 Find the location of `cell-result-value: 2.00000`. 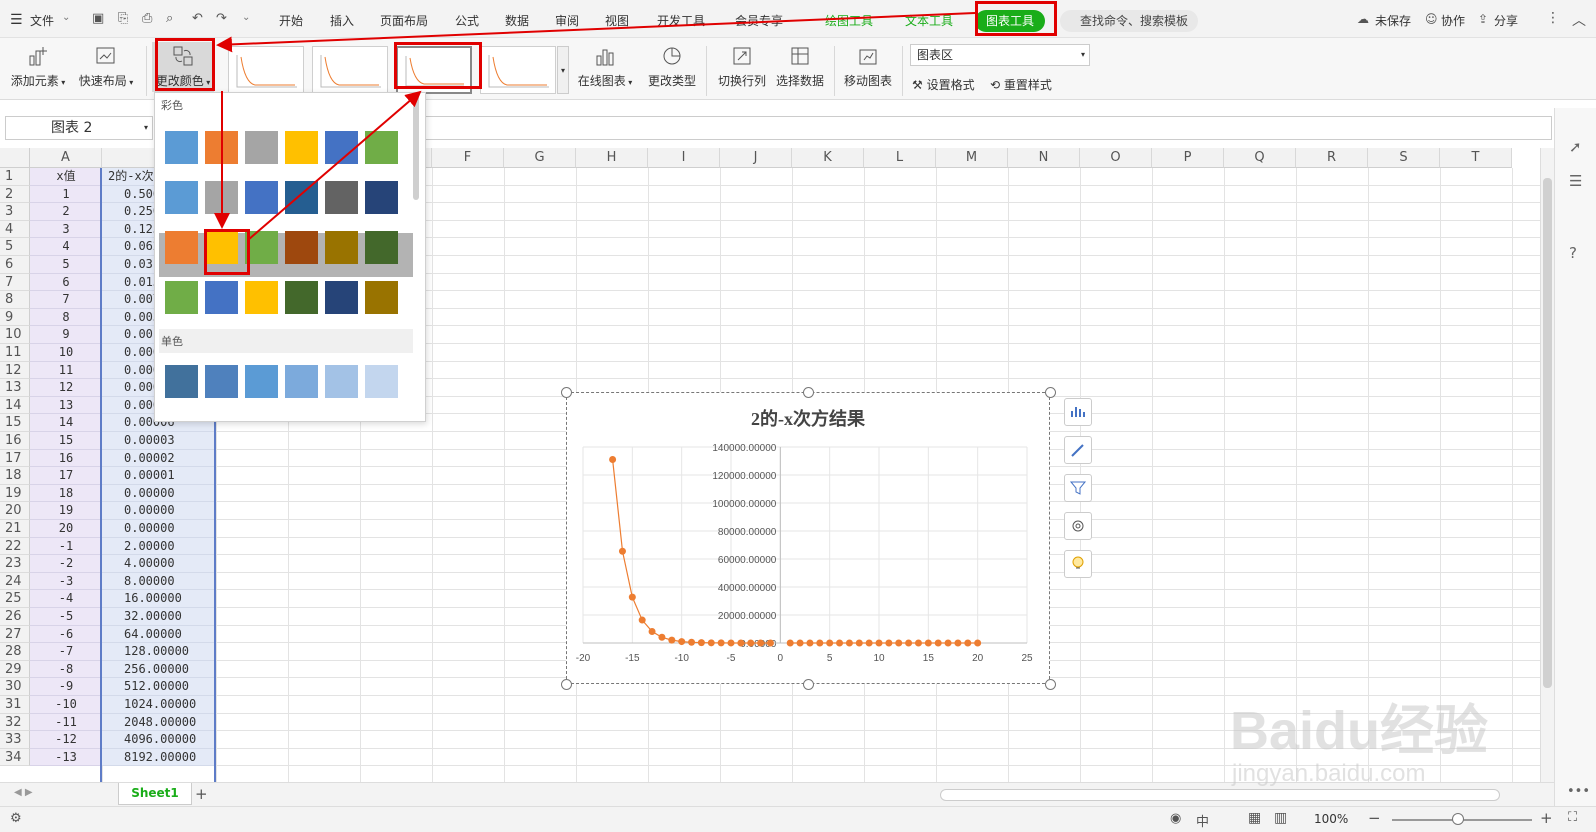

cell-result-value: 2.00000 is located at coordinates (159, 546).